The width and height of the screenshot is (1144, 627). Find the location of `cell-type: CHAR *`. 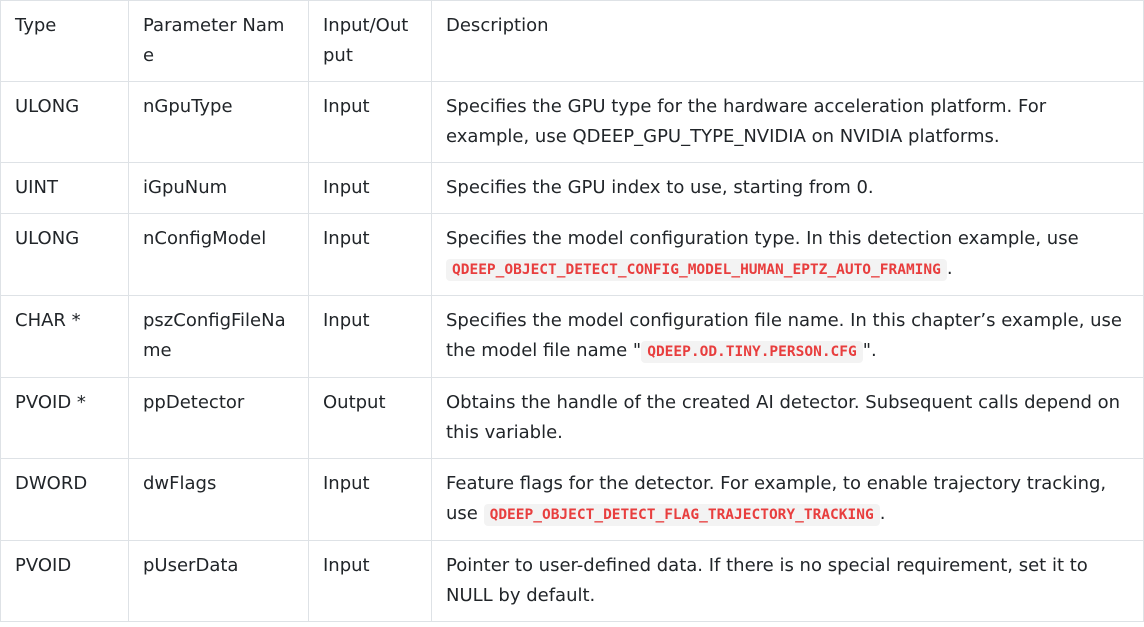

cell-type: CHAR * is located at coordinates (64, 336).